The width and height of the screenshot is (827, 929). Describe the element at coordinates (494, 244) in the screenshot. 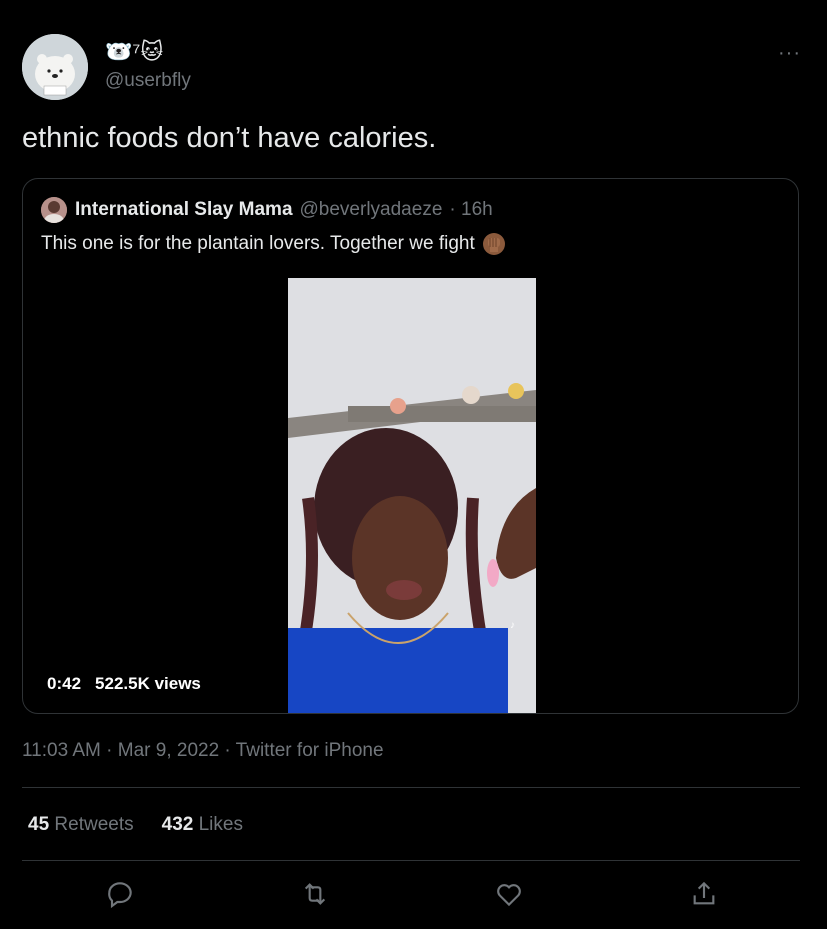

I see `raised-fist-icon` at that location.